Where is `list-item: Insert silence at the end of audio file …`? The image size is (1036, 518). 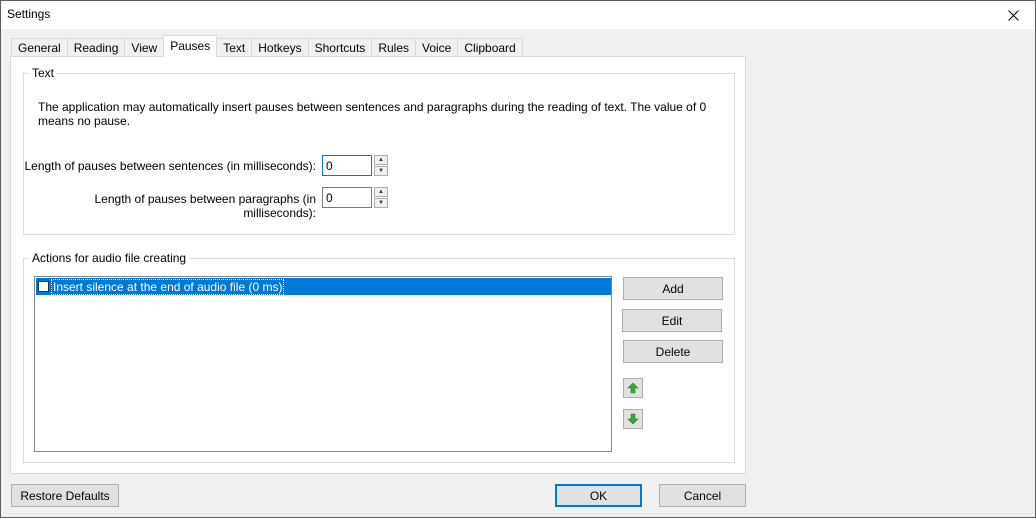
list-item: Insert silence at the end of audio file … is located at coordinates (323, 286).